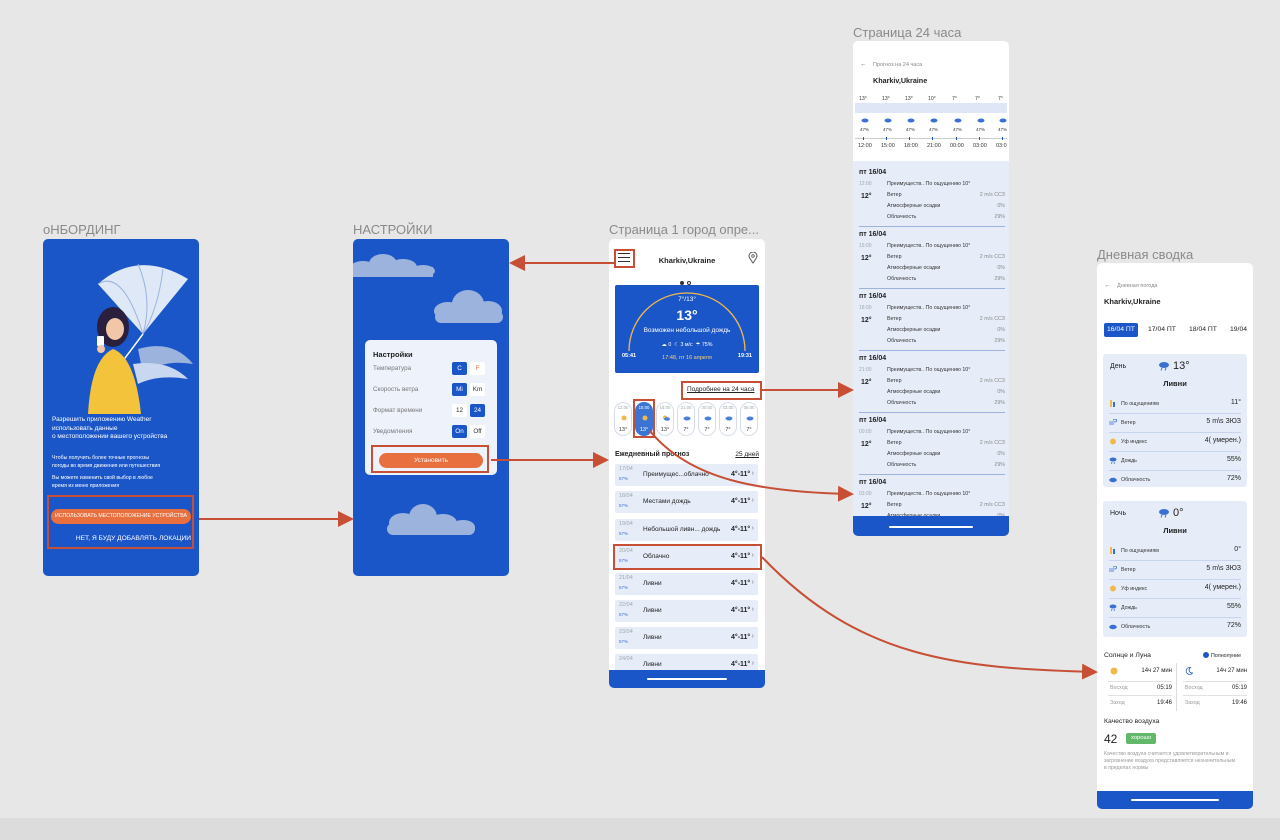  Describe the element at coordinates (914, 392) in the screenshot. I see `block-precip-label: Атмосферные осадки` at that location.